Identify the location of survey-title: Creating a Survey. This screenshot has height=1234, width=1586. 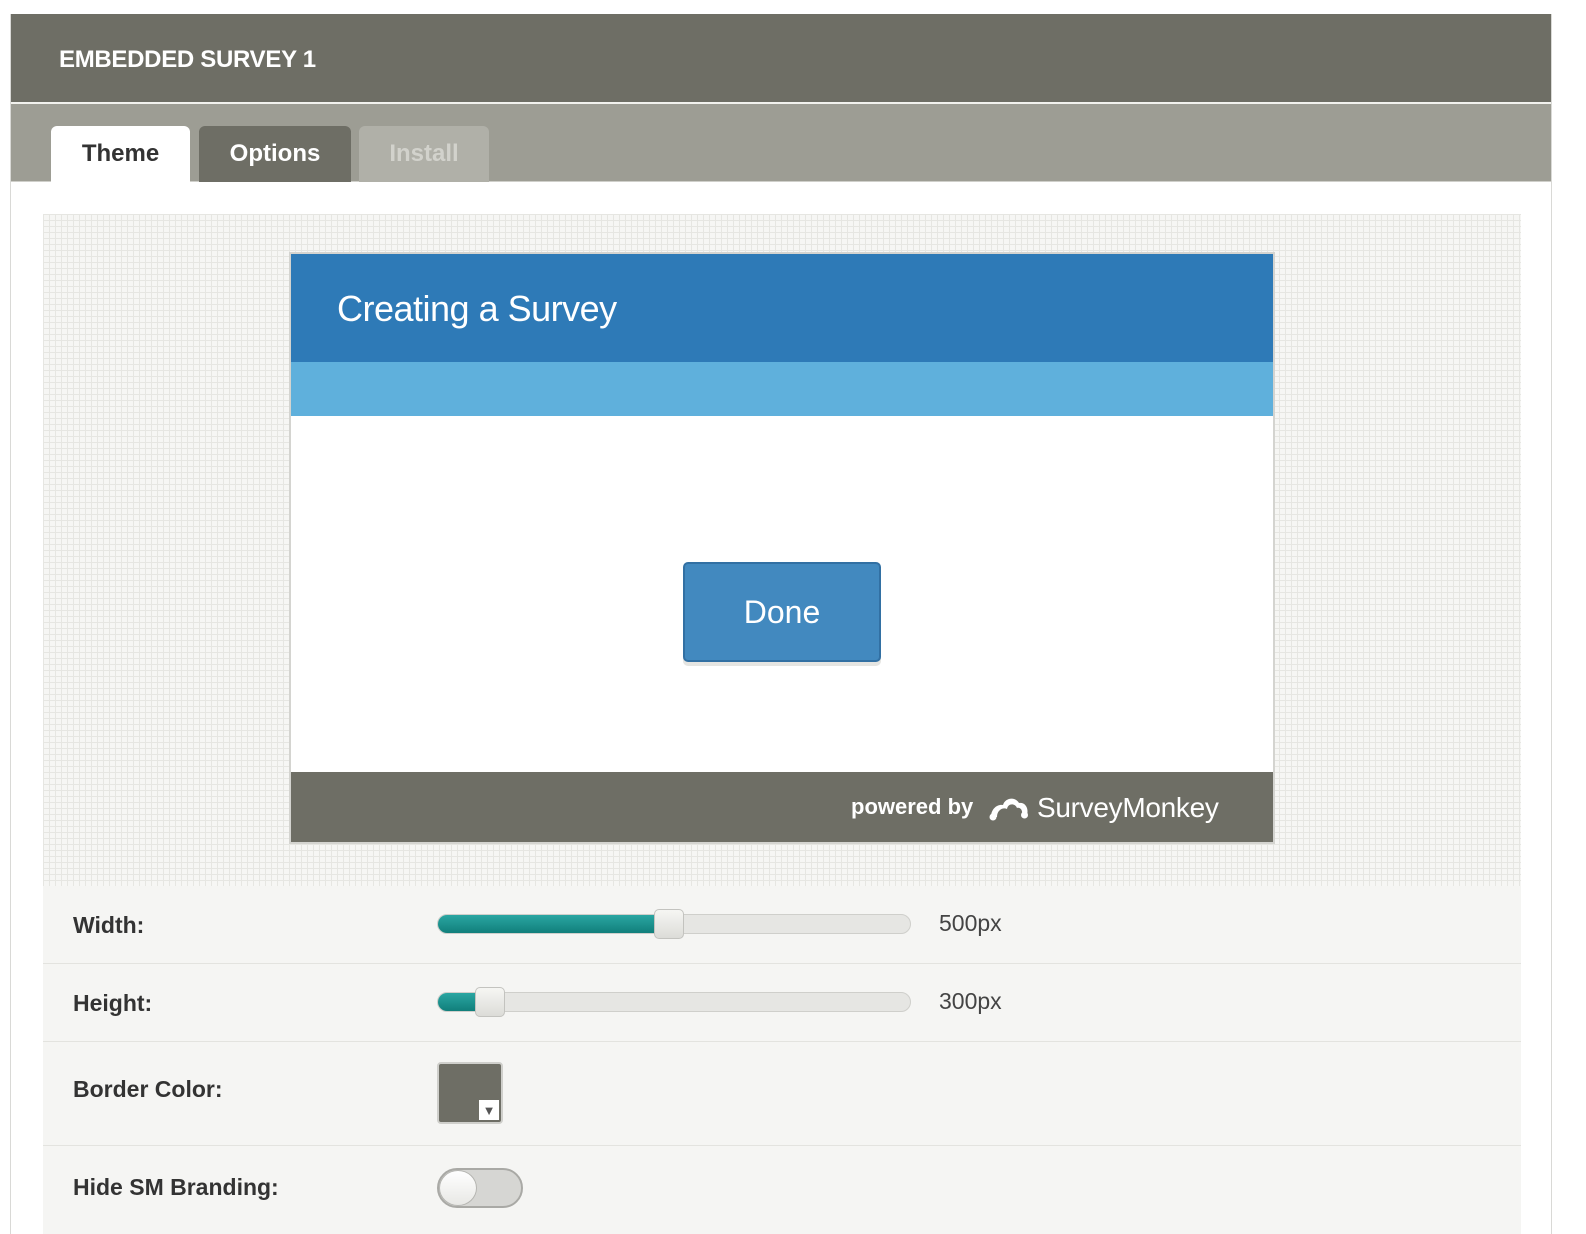
(477, 308).